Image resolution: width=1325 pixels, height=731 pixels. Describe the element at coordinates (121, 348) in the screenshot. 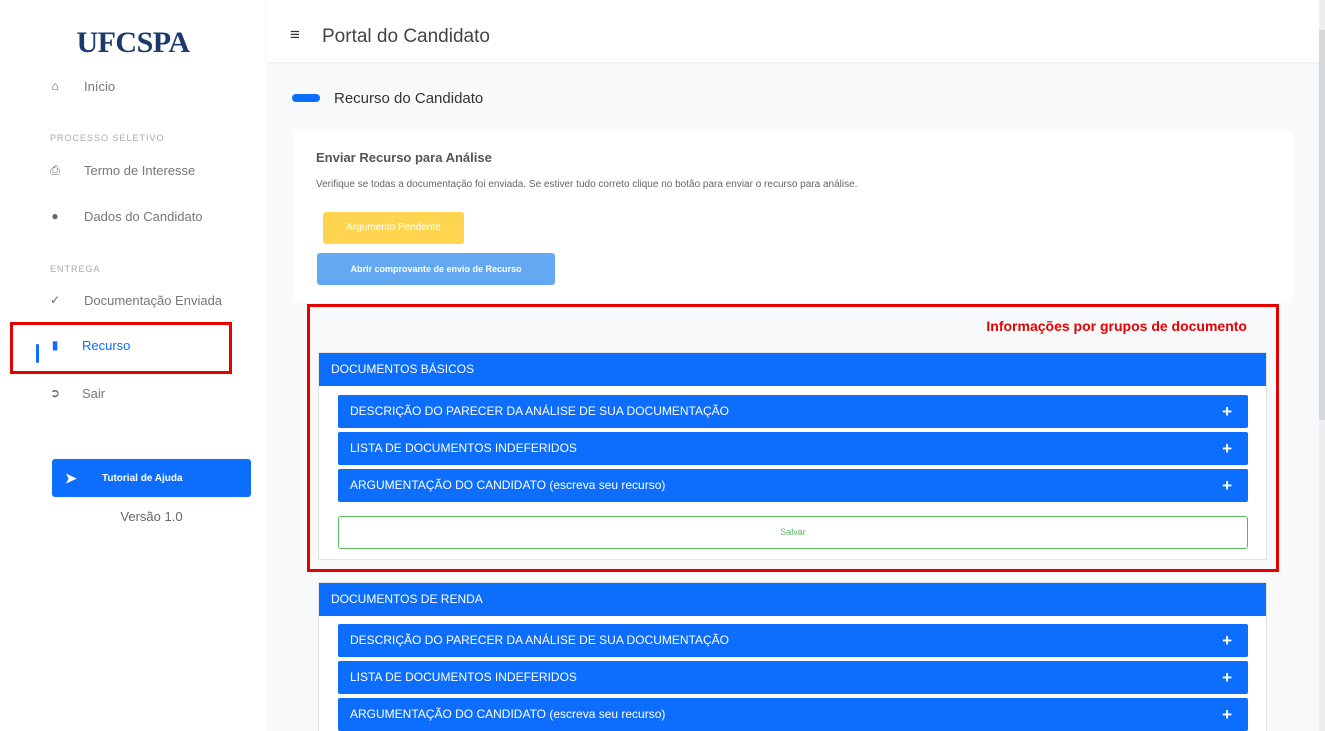

I see `highlight-box-recurso` at that location.